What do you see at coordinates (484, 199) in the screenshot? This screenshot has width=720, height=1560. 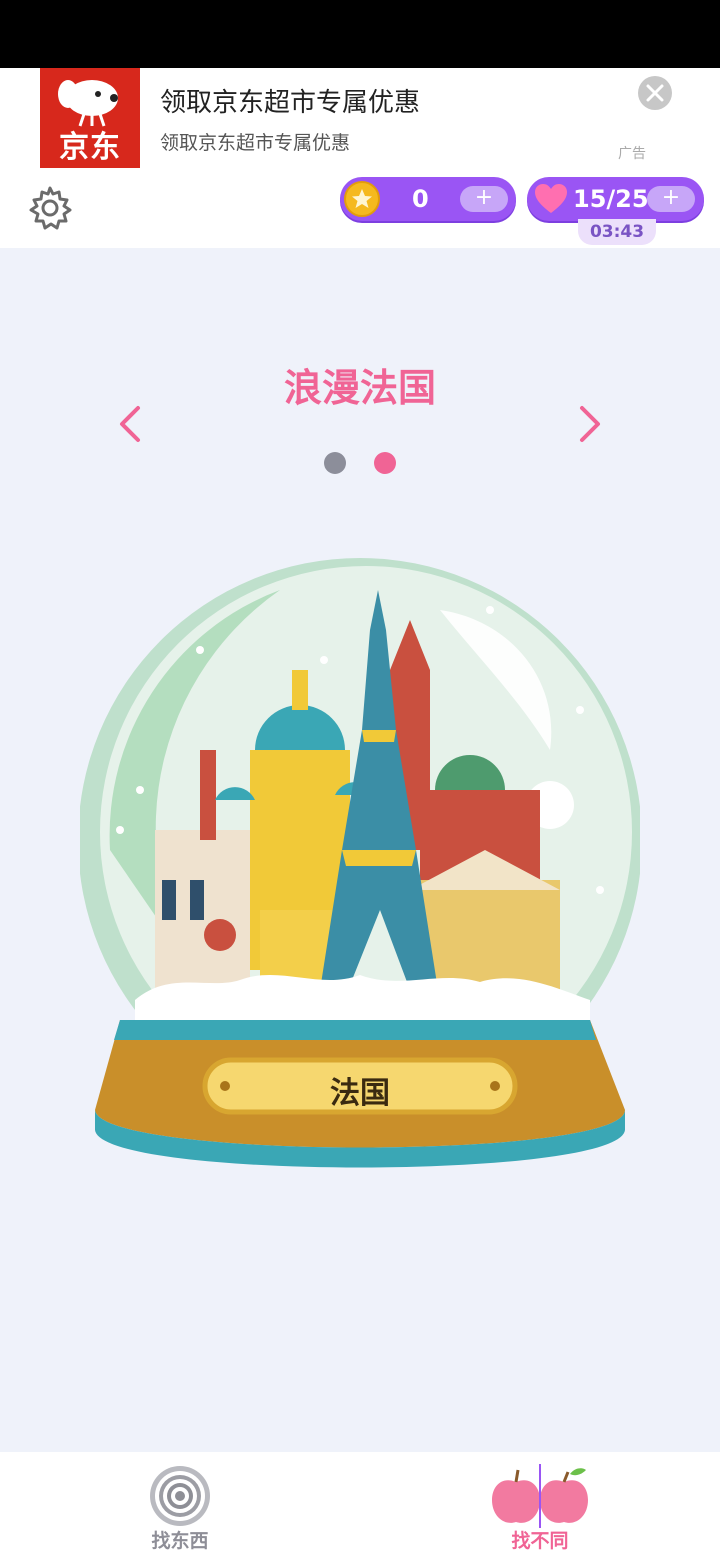 I see `add-coins-button: +` at bounding box center [484, 199].